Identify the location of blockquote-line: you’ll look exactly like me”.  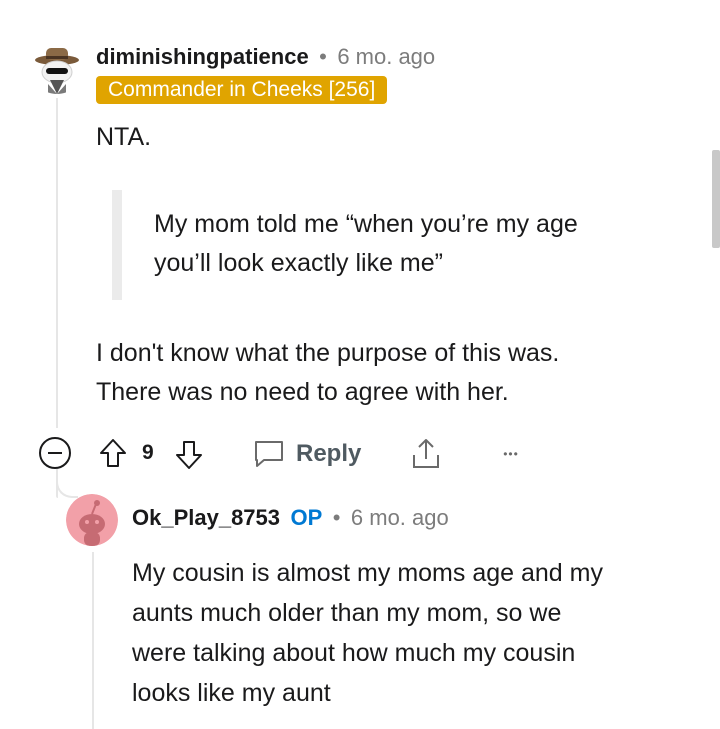
(298, 263).